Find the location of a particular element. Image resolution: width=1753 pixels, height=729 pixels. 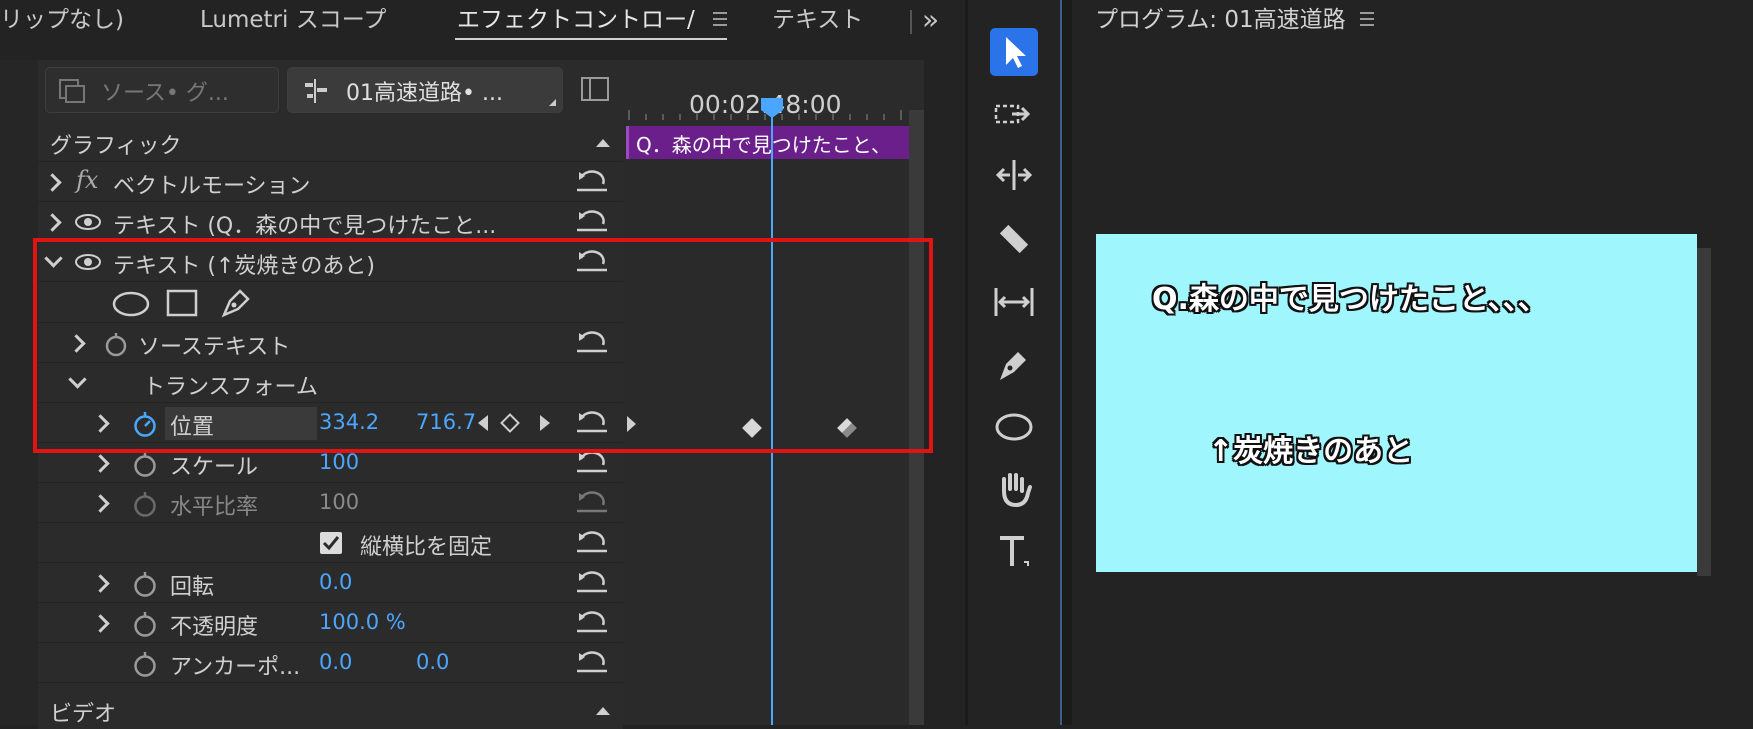

property-row-opacity: 不透明度 100.0 % is located at coordinates (330, 623).